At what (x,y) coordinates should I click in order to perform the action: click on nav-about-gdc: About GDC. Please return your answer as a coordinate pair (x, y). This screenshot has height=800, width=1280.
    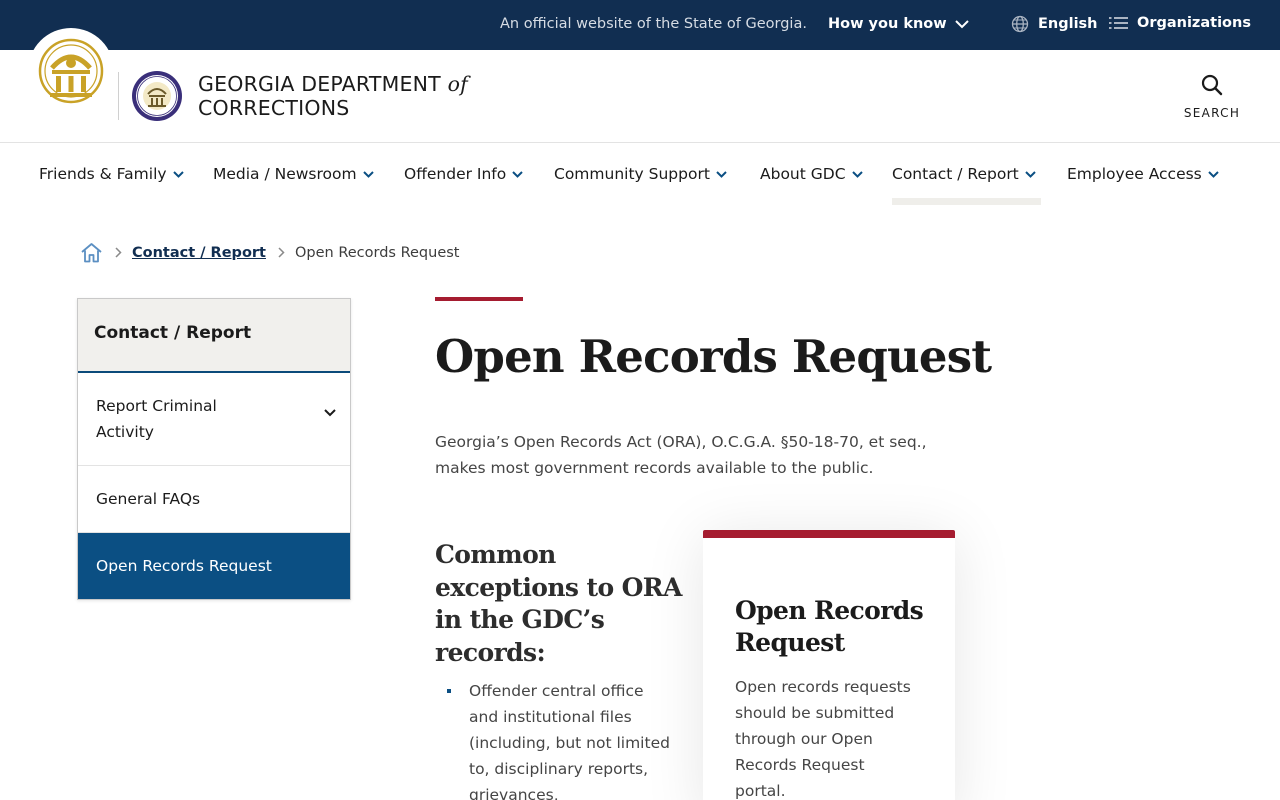
    Looking at the image, I should click on (811, 174).